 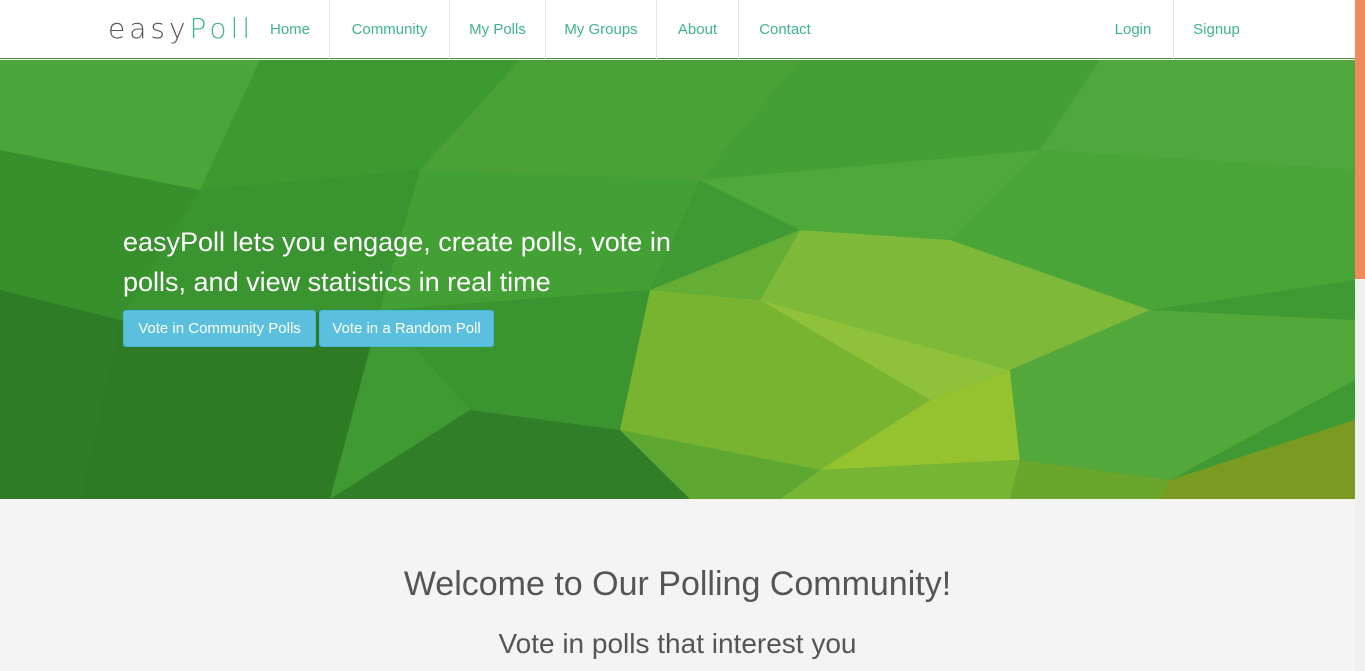 What do you see at coordinates (601, 29) in the screenshot?
I see `nav-my-groups: My Groups` at bounding box center [601, 29].